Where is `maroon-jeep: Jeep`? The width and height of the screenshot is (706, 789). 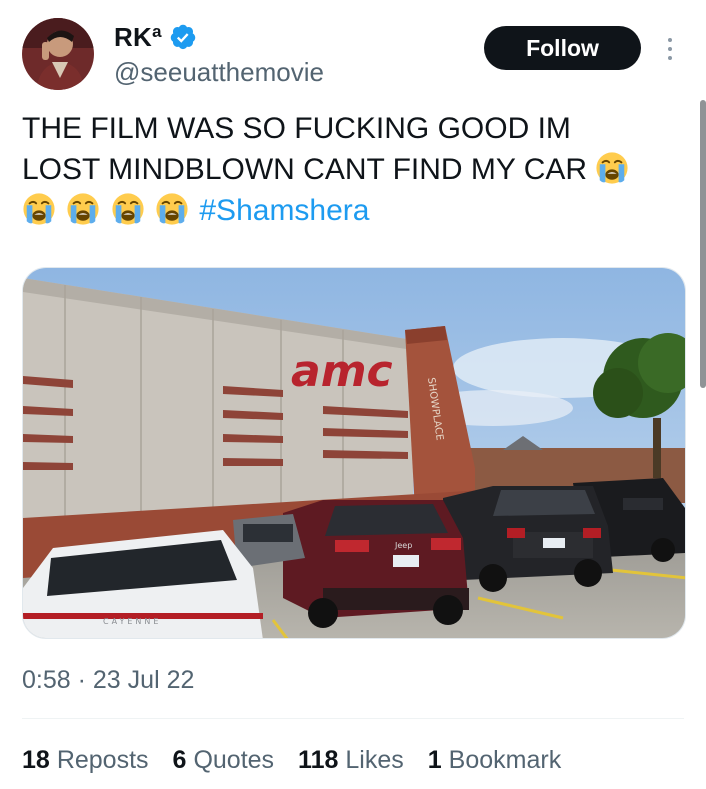
maroon-jeep: Jeep is located at coordinates (376, 564).